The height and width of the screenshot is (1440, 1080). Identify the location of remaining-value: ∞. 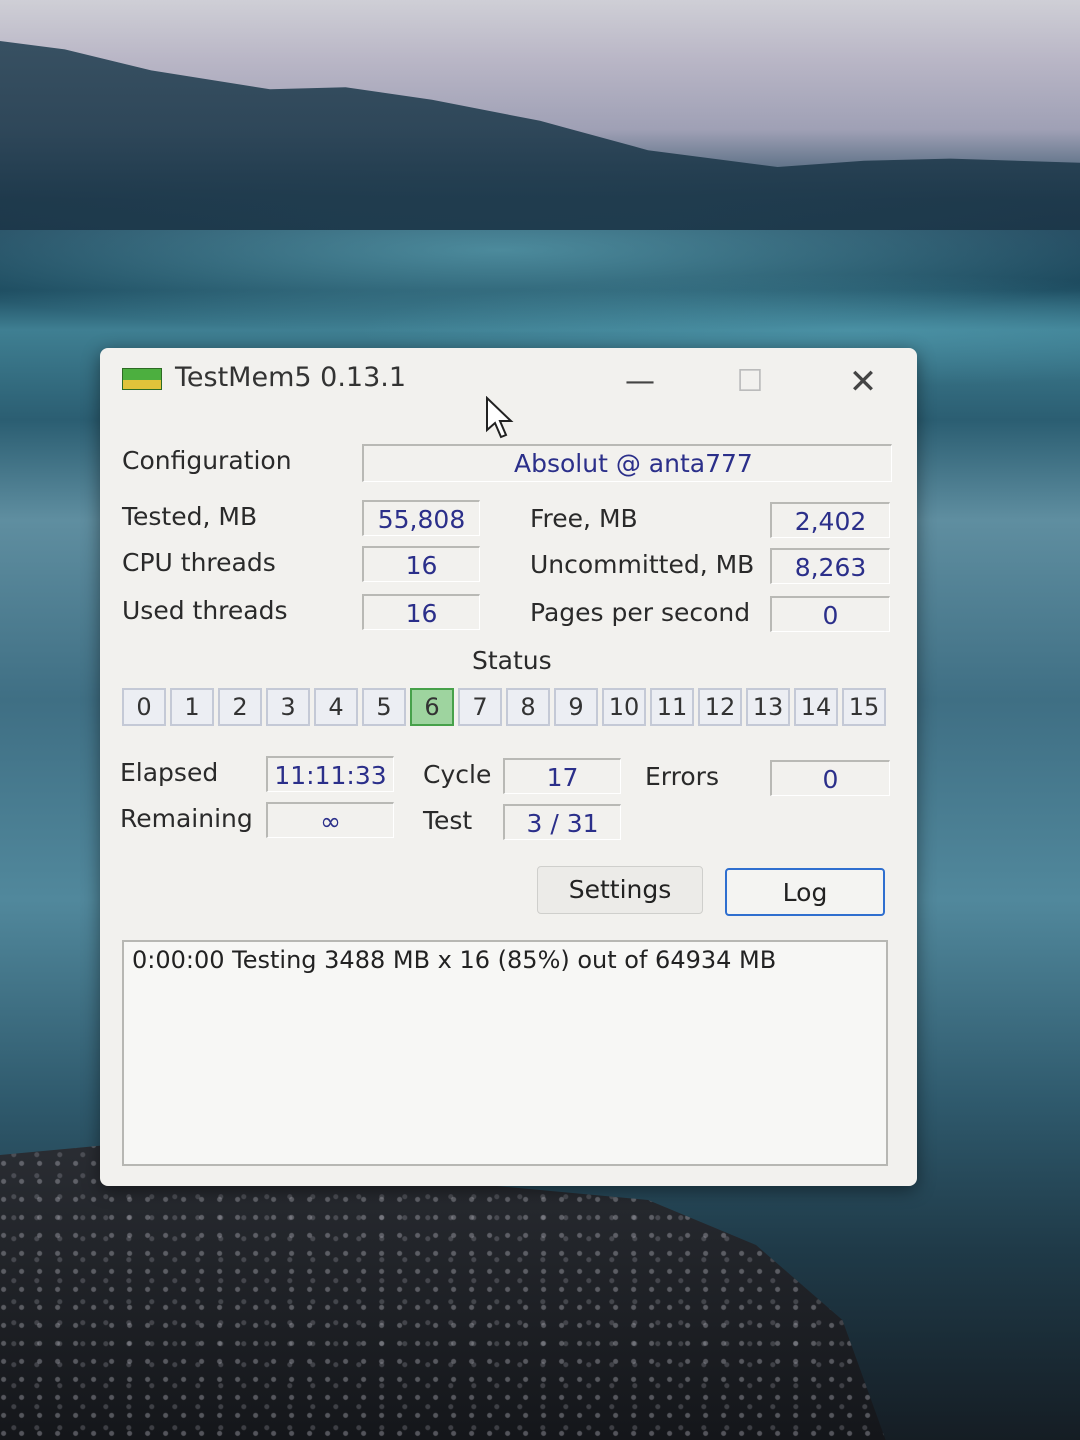
(330, 820).